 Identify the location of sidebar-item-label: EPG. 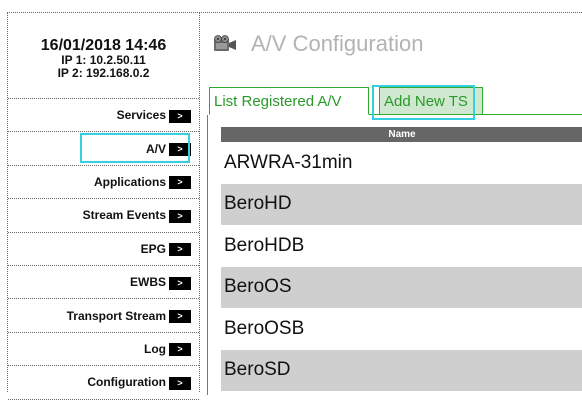
(153, 248).